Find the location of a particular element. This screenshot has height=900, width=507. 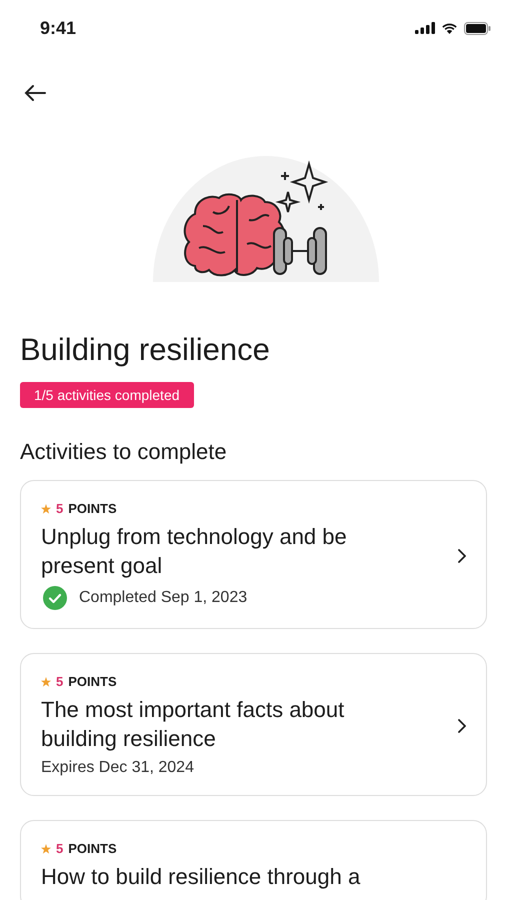

signal-icon is located at coordinates (425, 28).